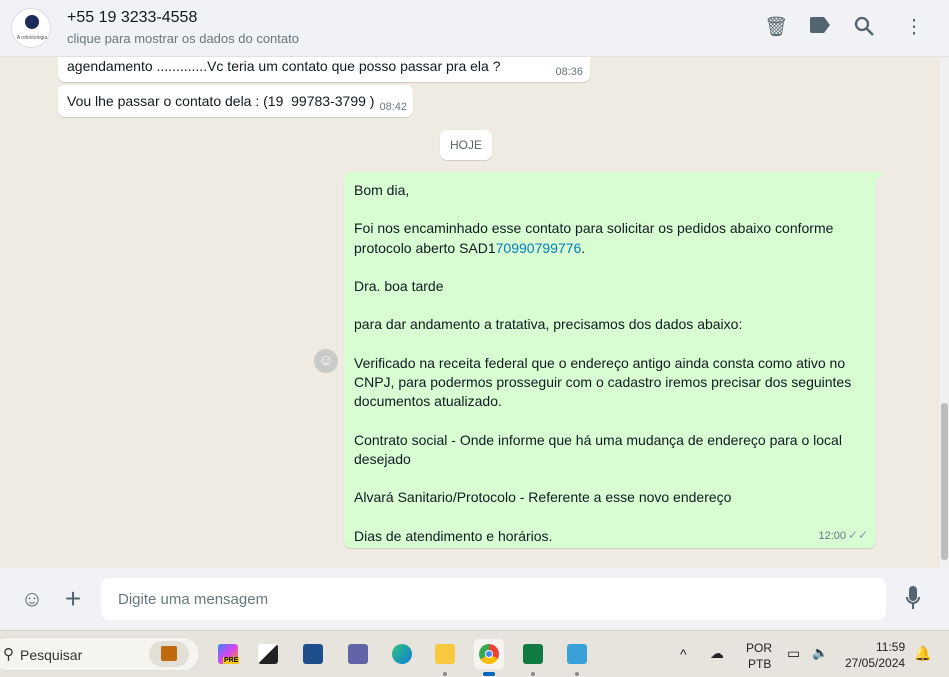  I want to click on store-icon, so click(313, 654).